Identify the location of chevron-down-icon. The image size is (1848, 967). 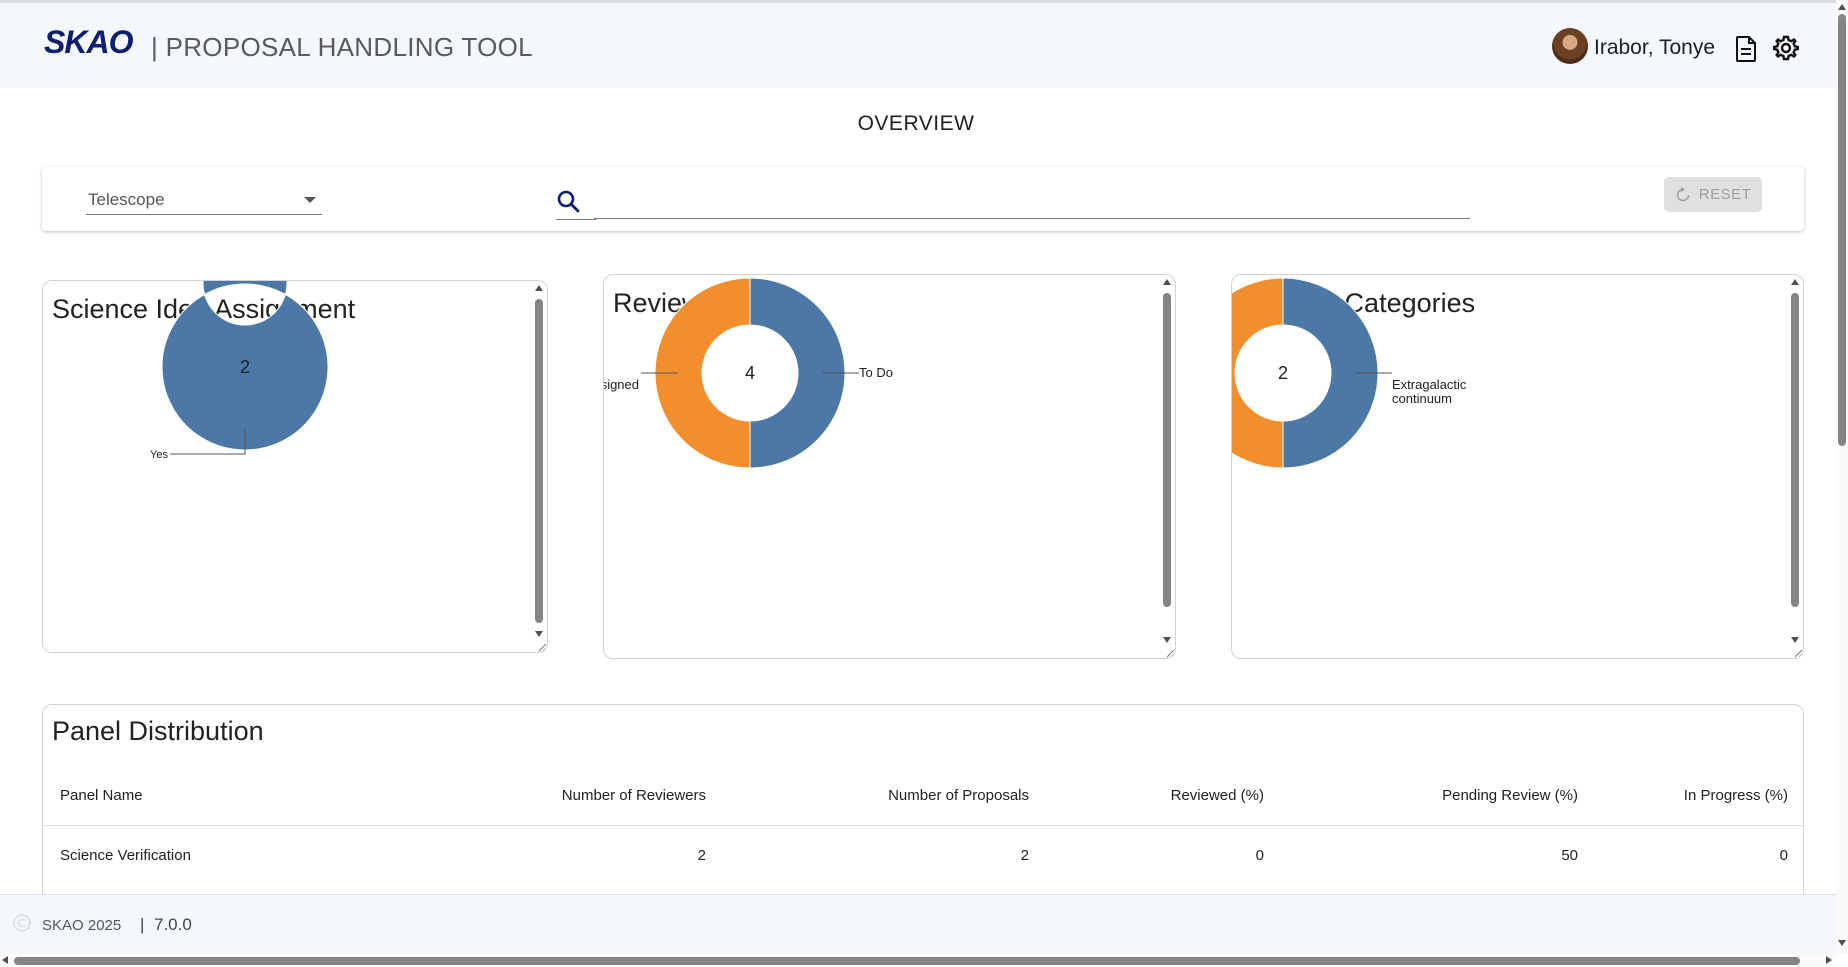
(310, 200).